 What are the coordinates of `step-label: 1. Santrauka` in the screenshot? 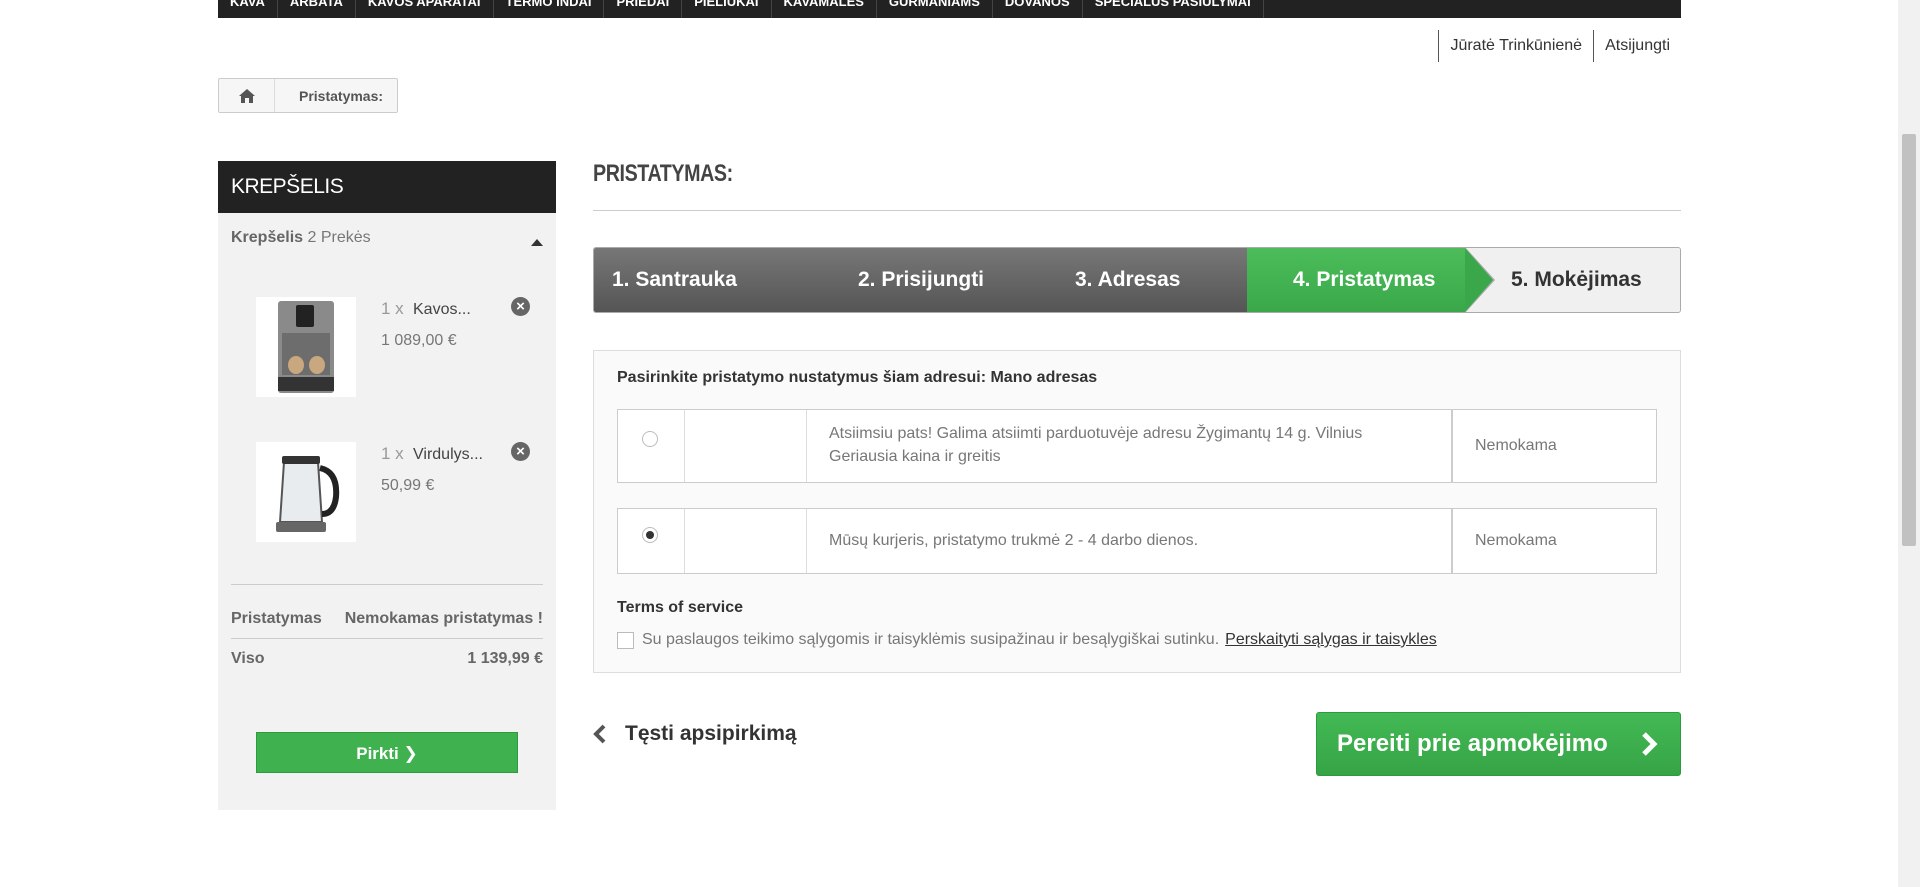 It's located at (674, 279).